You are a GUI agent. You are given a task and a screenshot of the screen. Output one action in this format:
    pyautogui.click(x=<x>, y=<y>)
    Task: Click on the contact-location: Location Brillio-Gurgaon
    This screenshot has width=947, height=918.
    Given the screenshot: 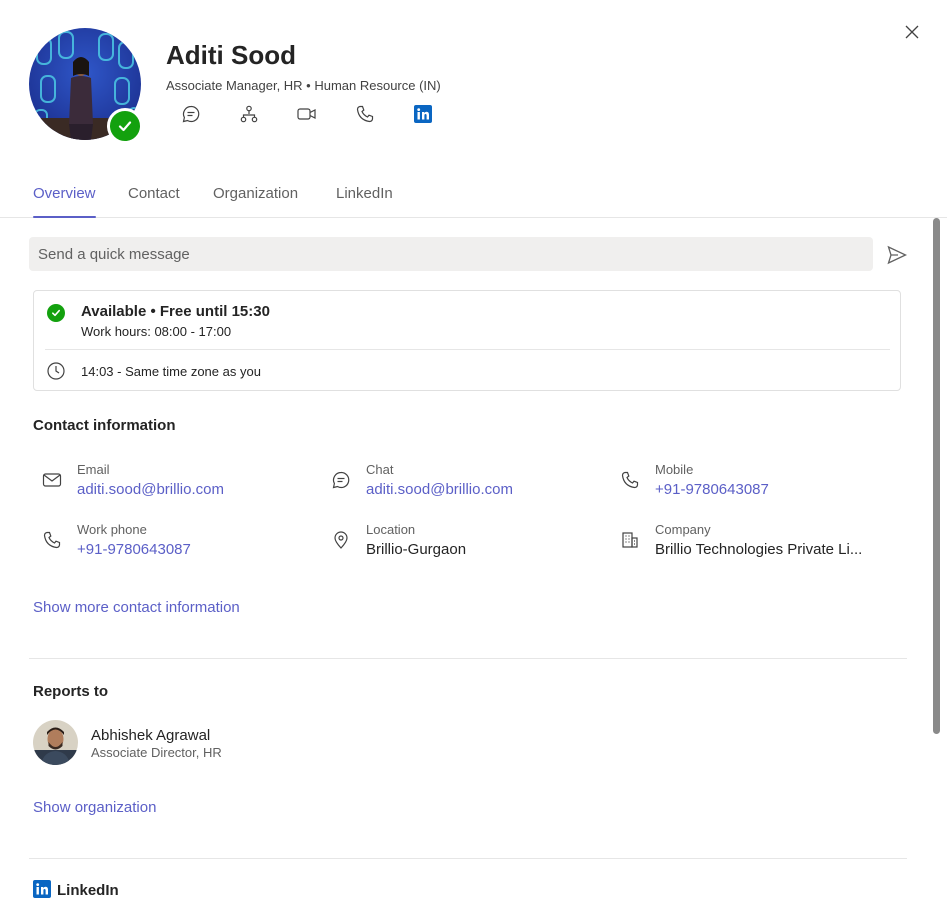 What is the action you would take?
    pyautogui.click(x=461, y=544)
    